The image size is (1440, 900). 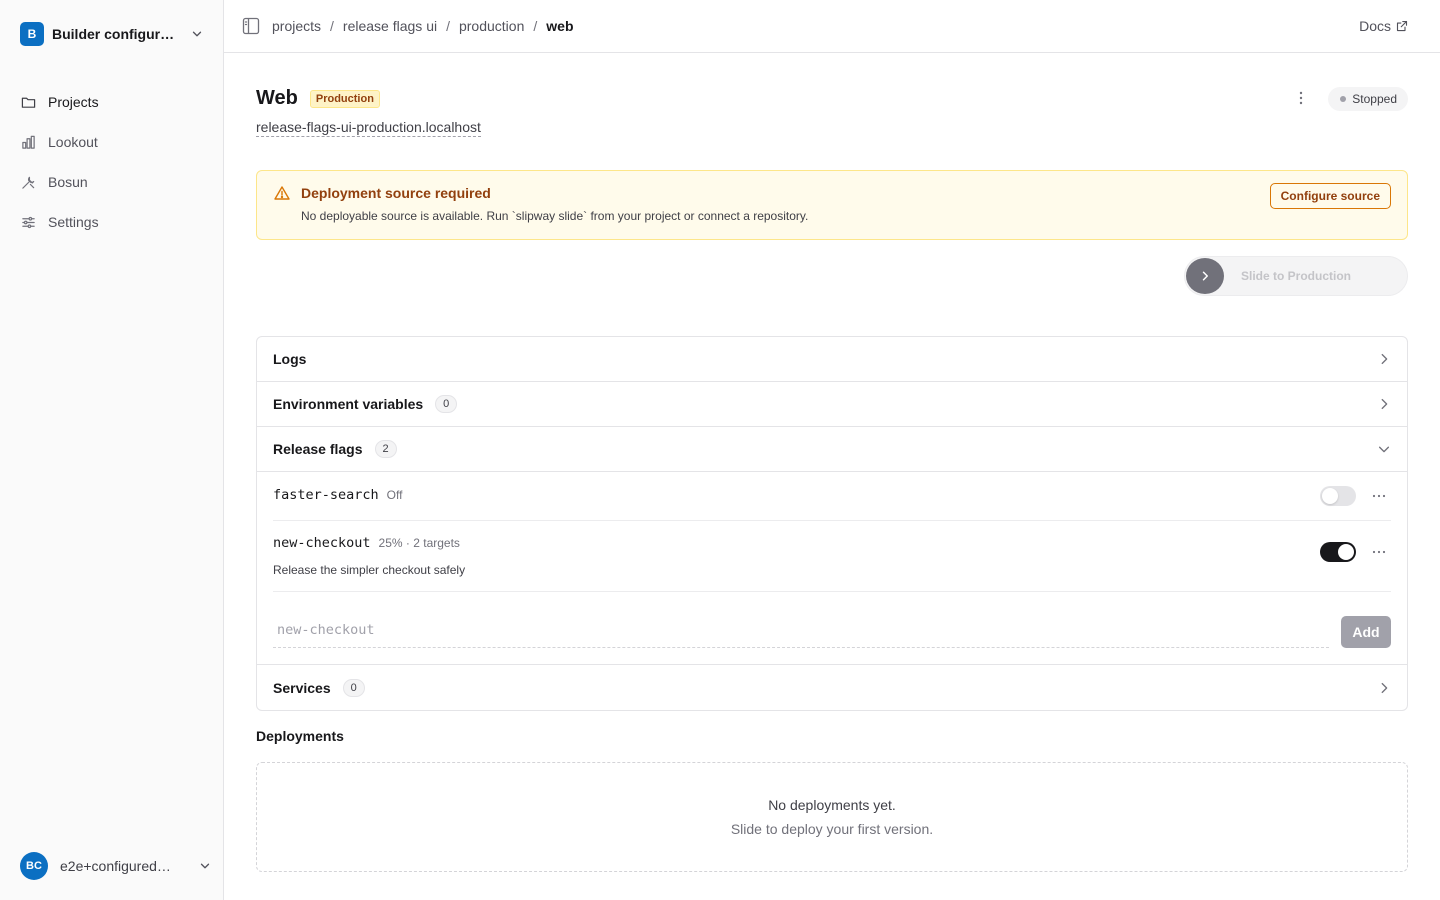 What do you see at coordinates (832, 805) in the screenshot?
I see `empty-title: No deployments yet.` at bounding box center [832, 805].